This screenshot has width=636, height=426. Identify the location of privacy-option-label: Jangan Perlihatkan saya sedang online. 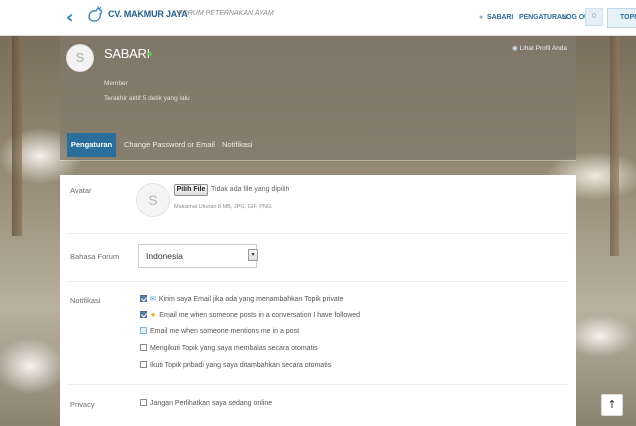
(211, 403).